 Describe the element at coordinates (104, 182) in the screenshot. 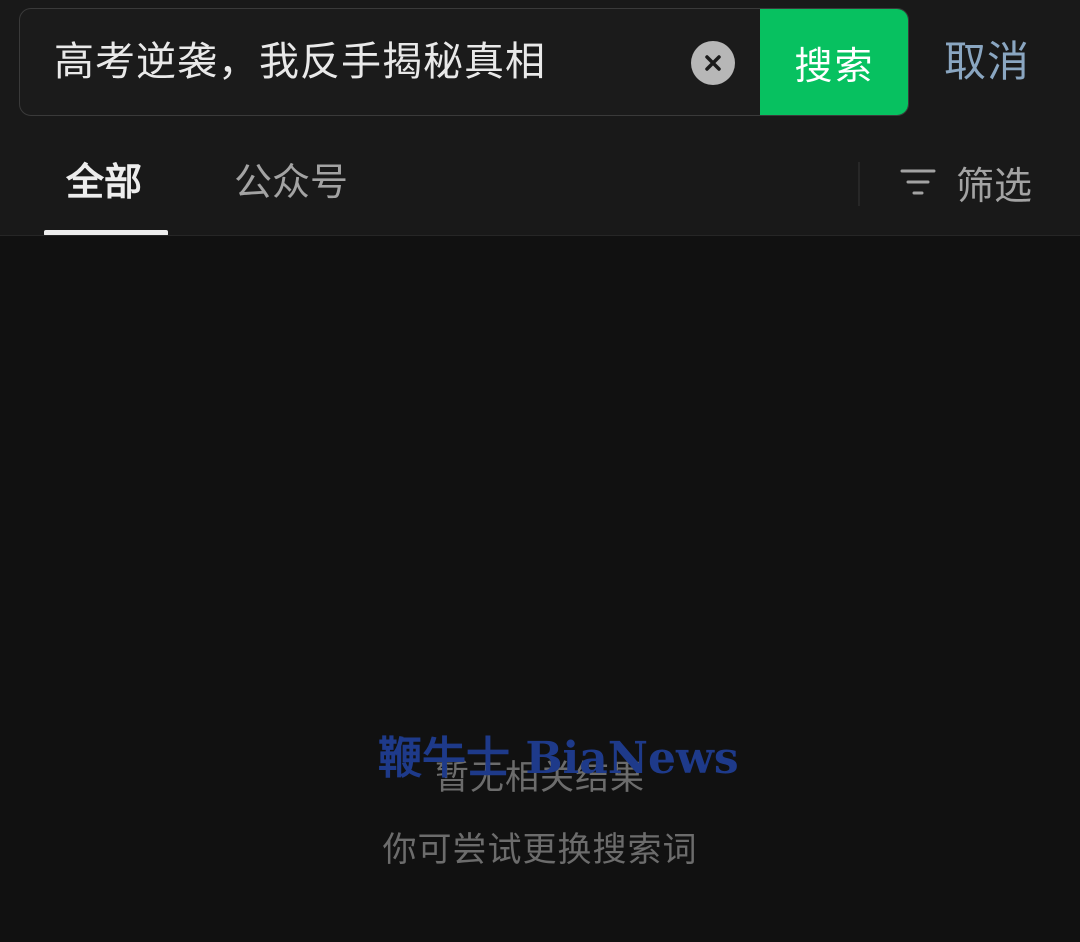

I see `tab-all: 全部` at that location.